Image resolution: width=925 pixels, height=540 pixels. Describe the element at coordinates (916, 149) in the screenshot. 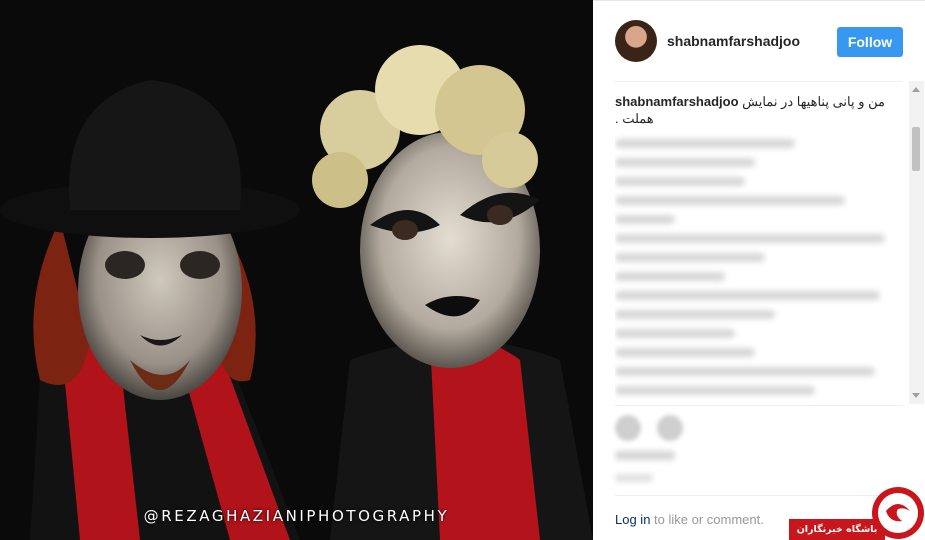

I see `scroll-thumb` at that location.